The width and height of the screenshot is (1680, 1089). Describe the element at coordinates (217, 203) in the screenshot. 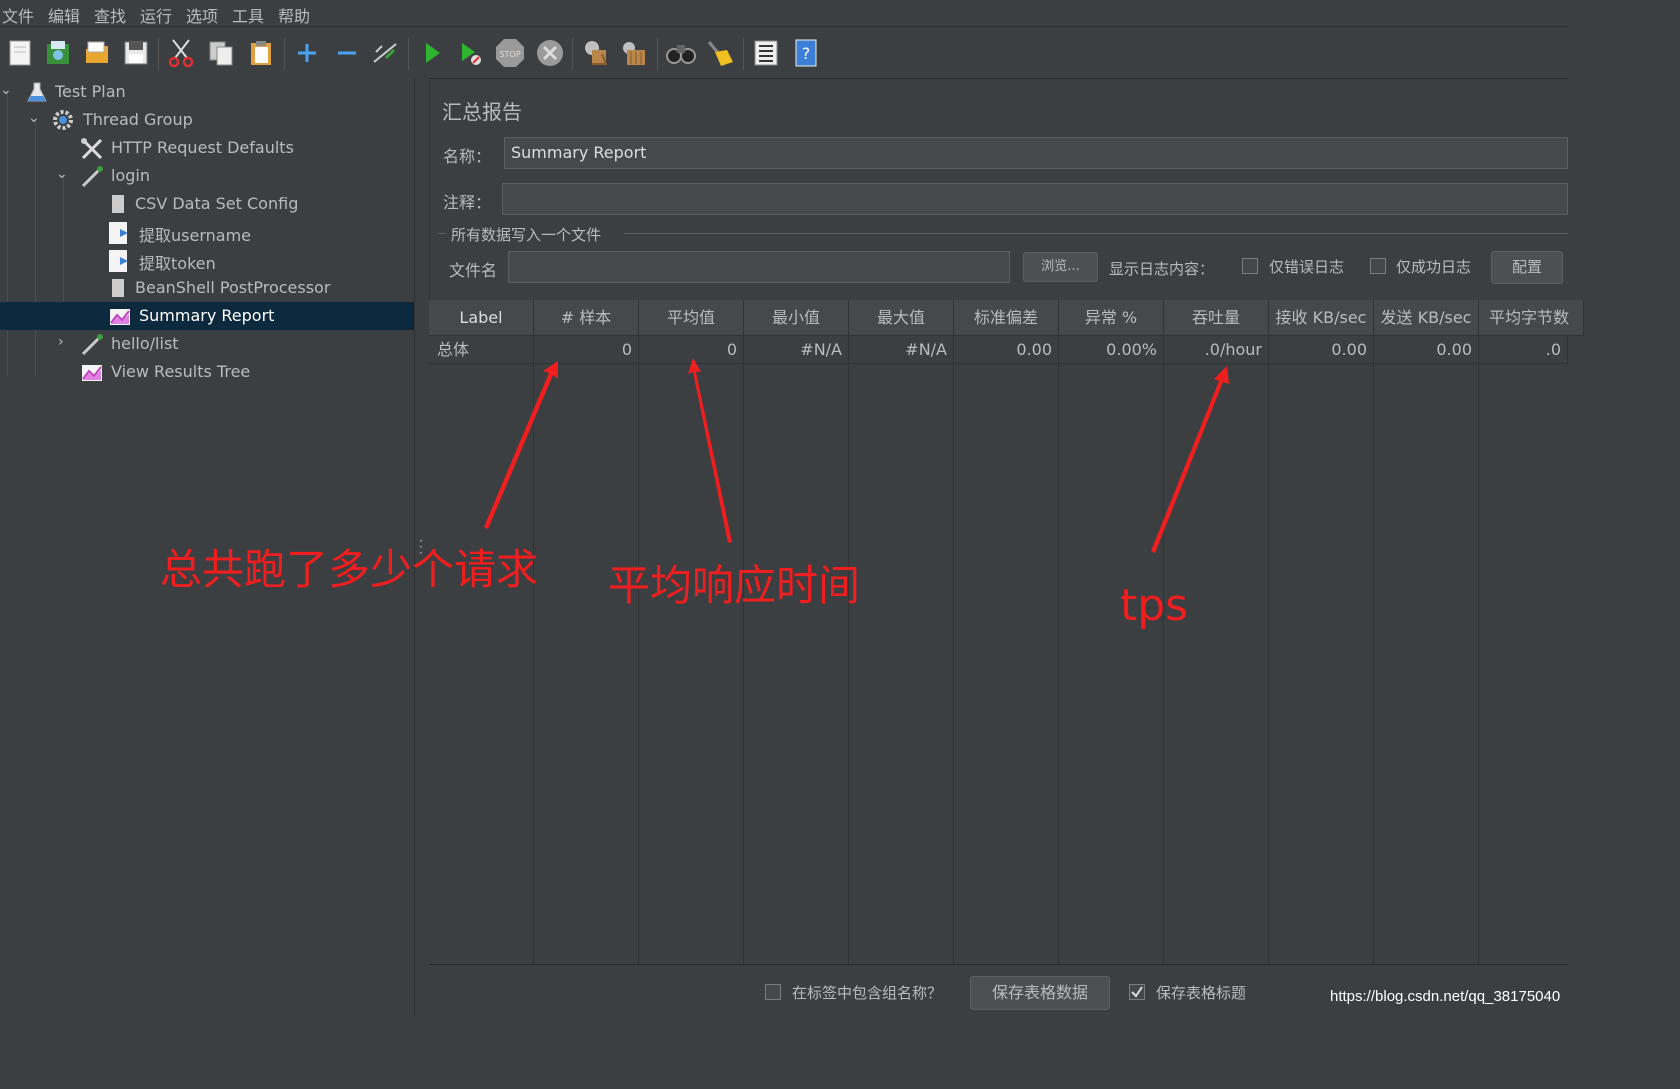

I see `tree-item-label: CSV Data Set Config` at that location.